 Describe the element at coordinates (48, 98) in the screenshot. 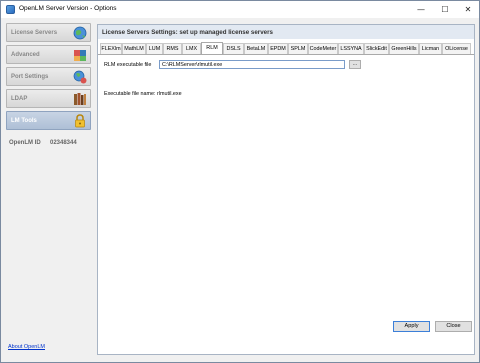

I see `sidebar-item-ldap: LDAP` at that location.